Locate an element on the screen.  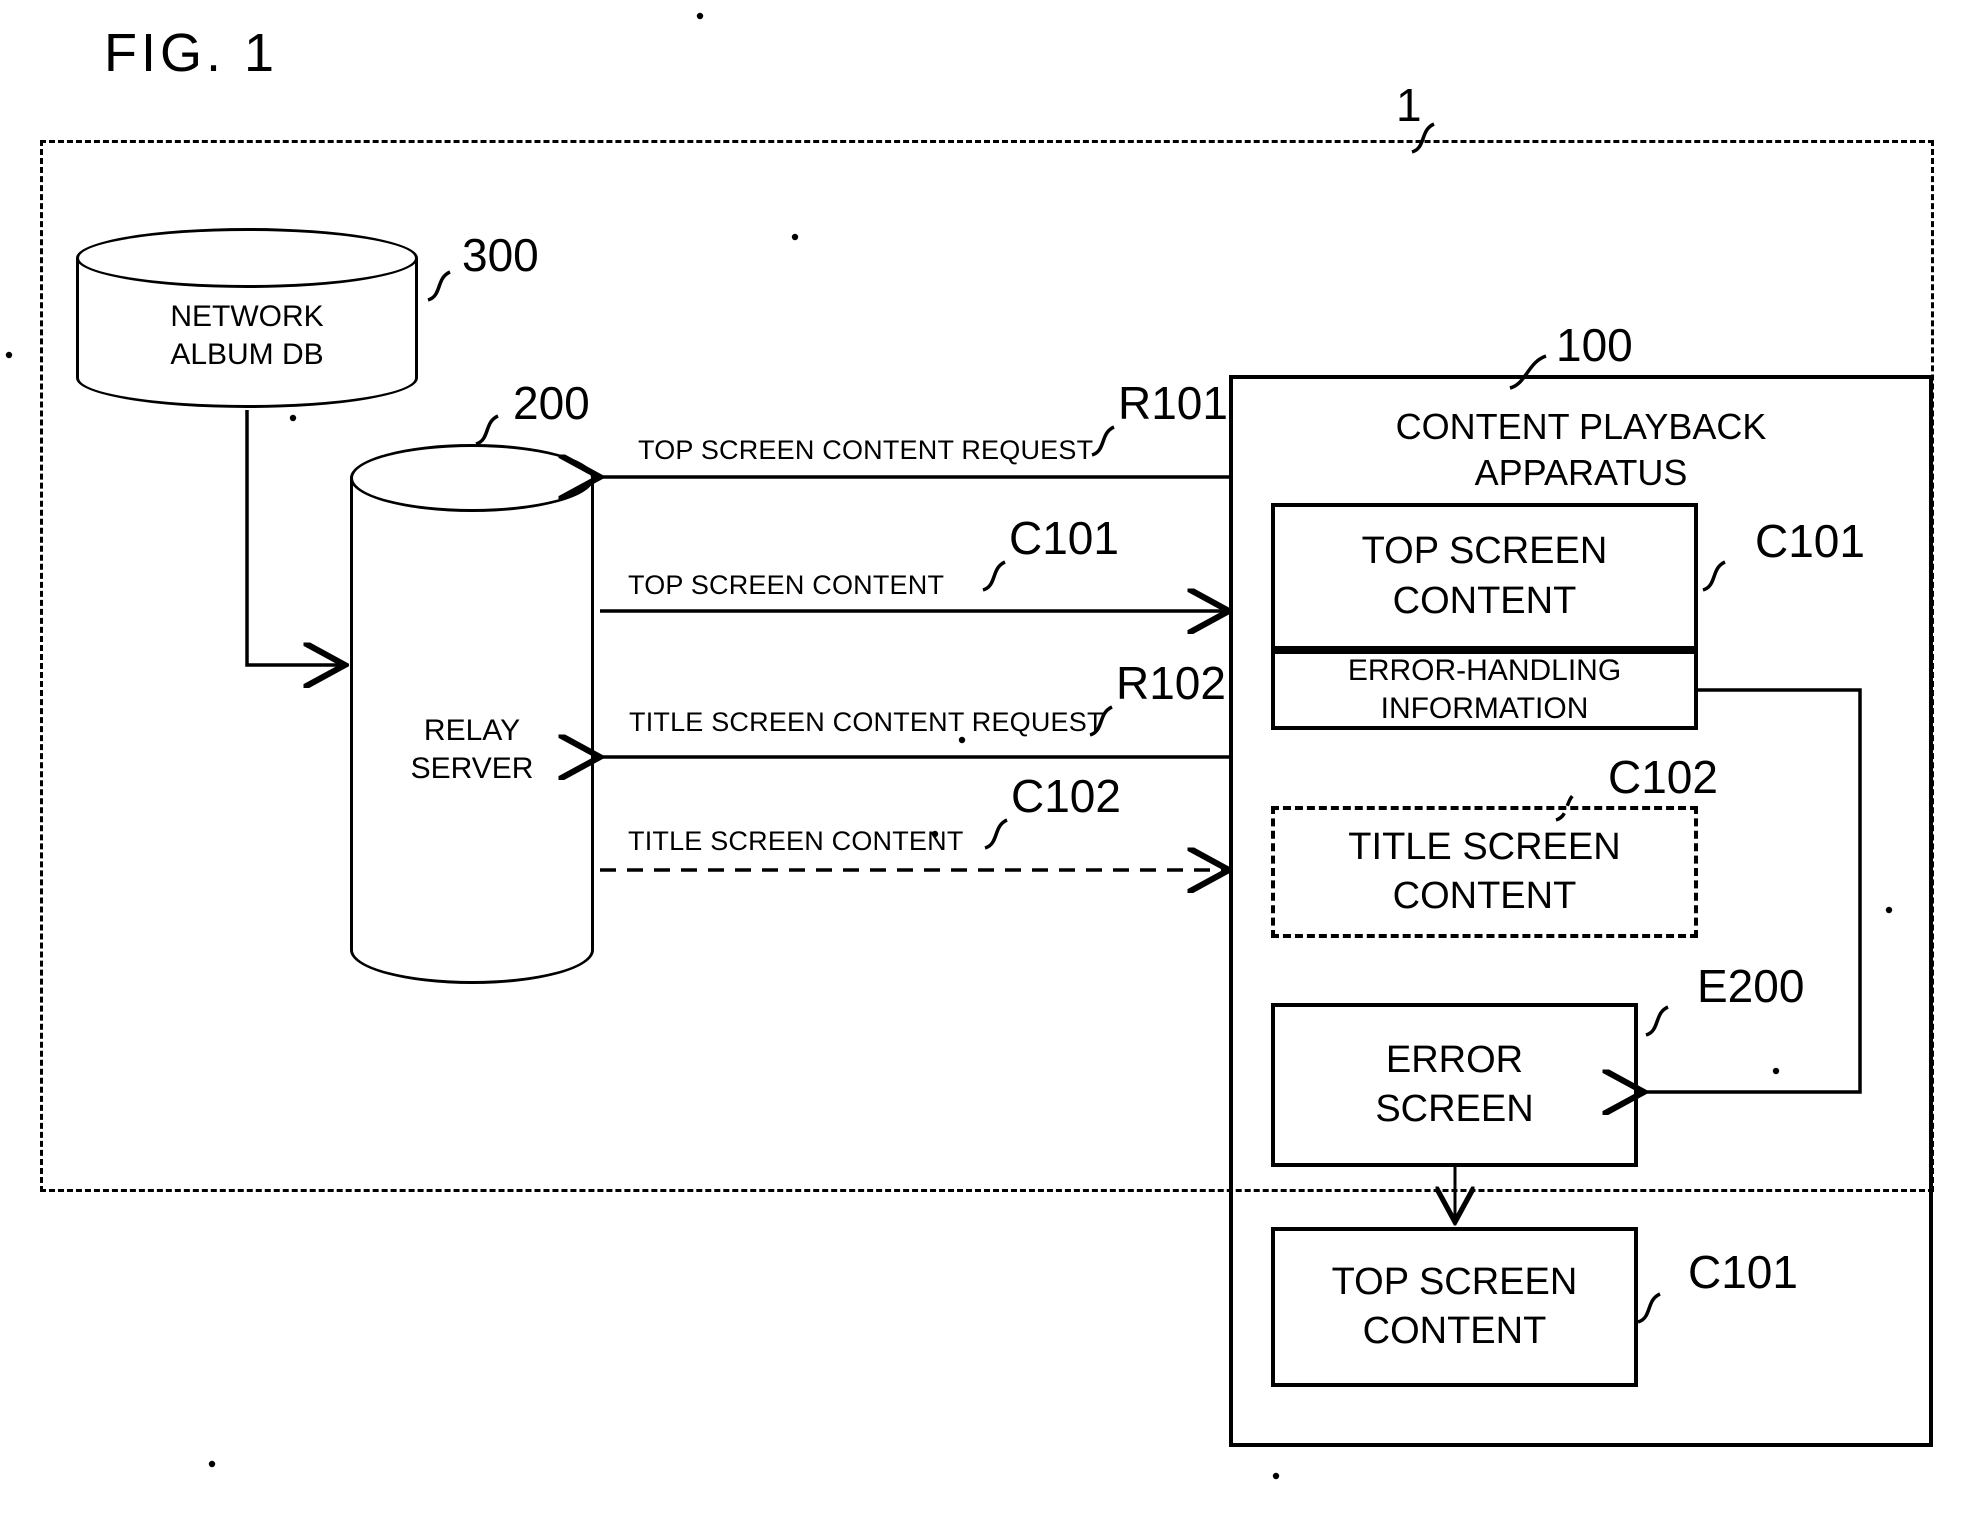
flow-reference-r102: R102 is located at coordinates (1171, 683).